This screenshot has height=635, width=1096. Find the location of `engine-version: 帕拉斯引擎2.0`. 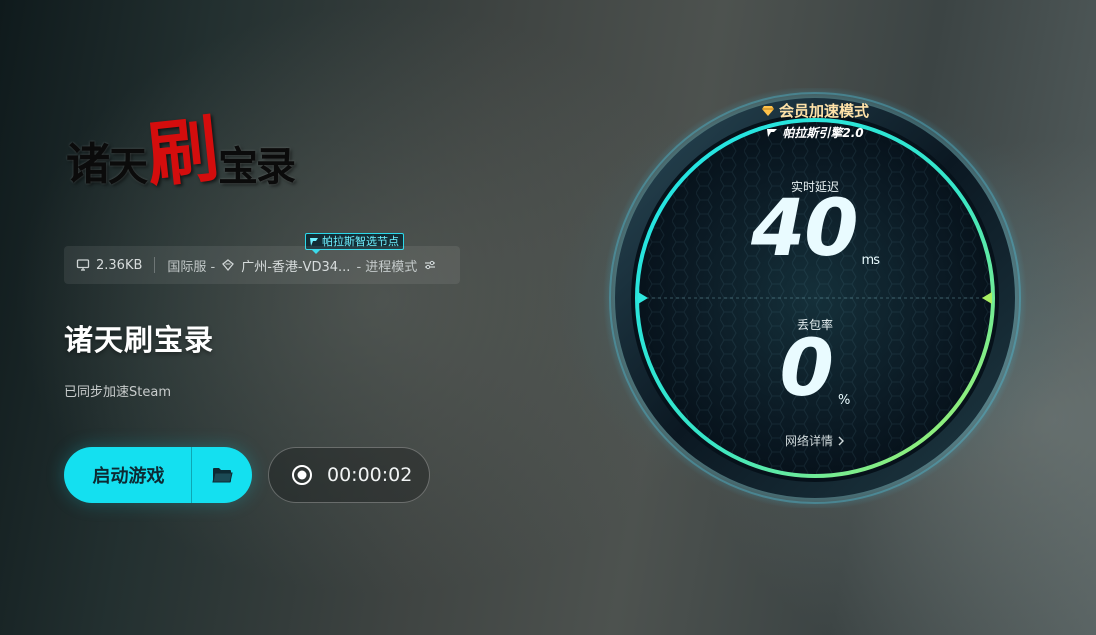

engine-version: 帕拉斯引擎2.0 is located at coordinates (815, 132).